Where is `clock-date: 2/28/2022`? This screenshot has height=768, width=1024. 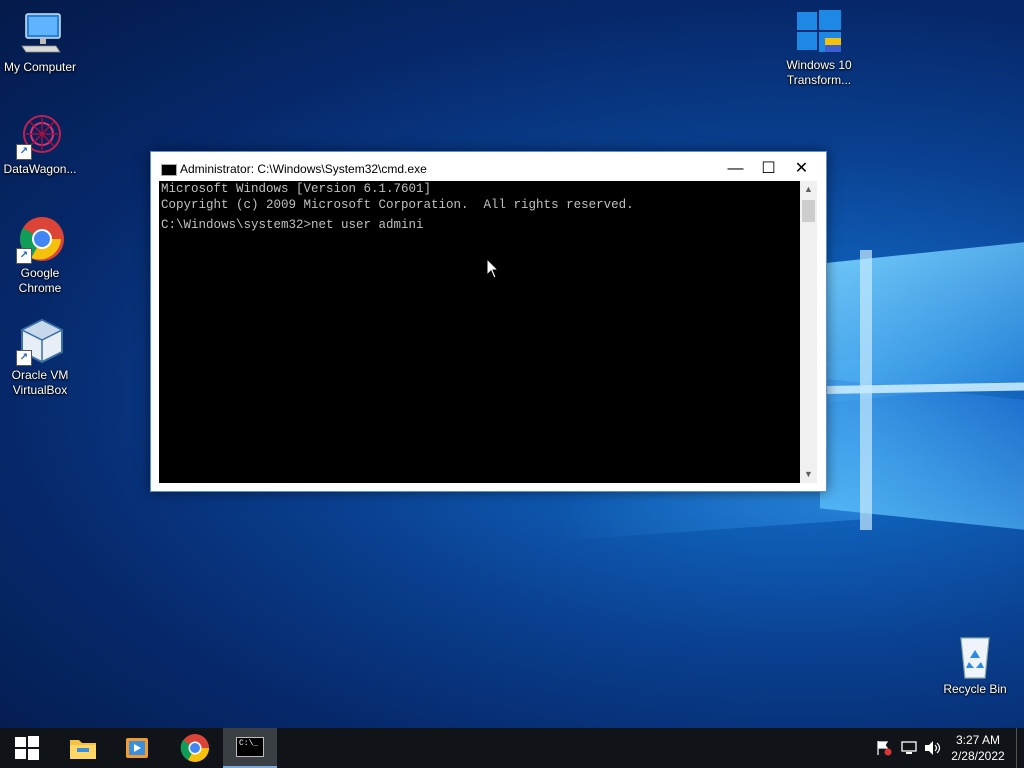 clock-date: 2/28/2022 is located at coordinates (978, 756).